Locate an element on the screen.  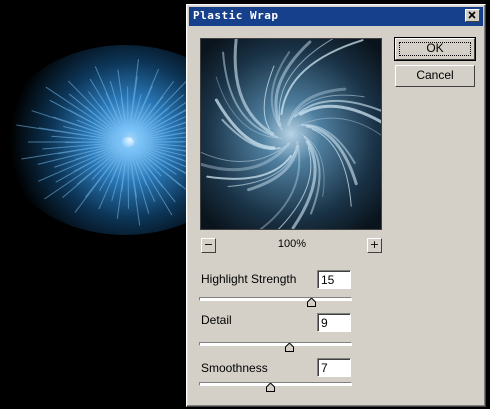
detail-thumb is located at coordinates (290, 347).